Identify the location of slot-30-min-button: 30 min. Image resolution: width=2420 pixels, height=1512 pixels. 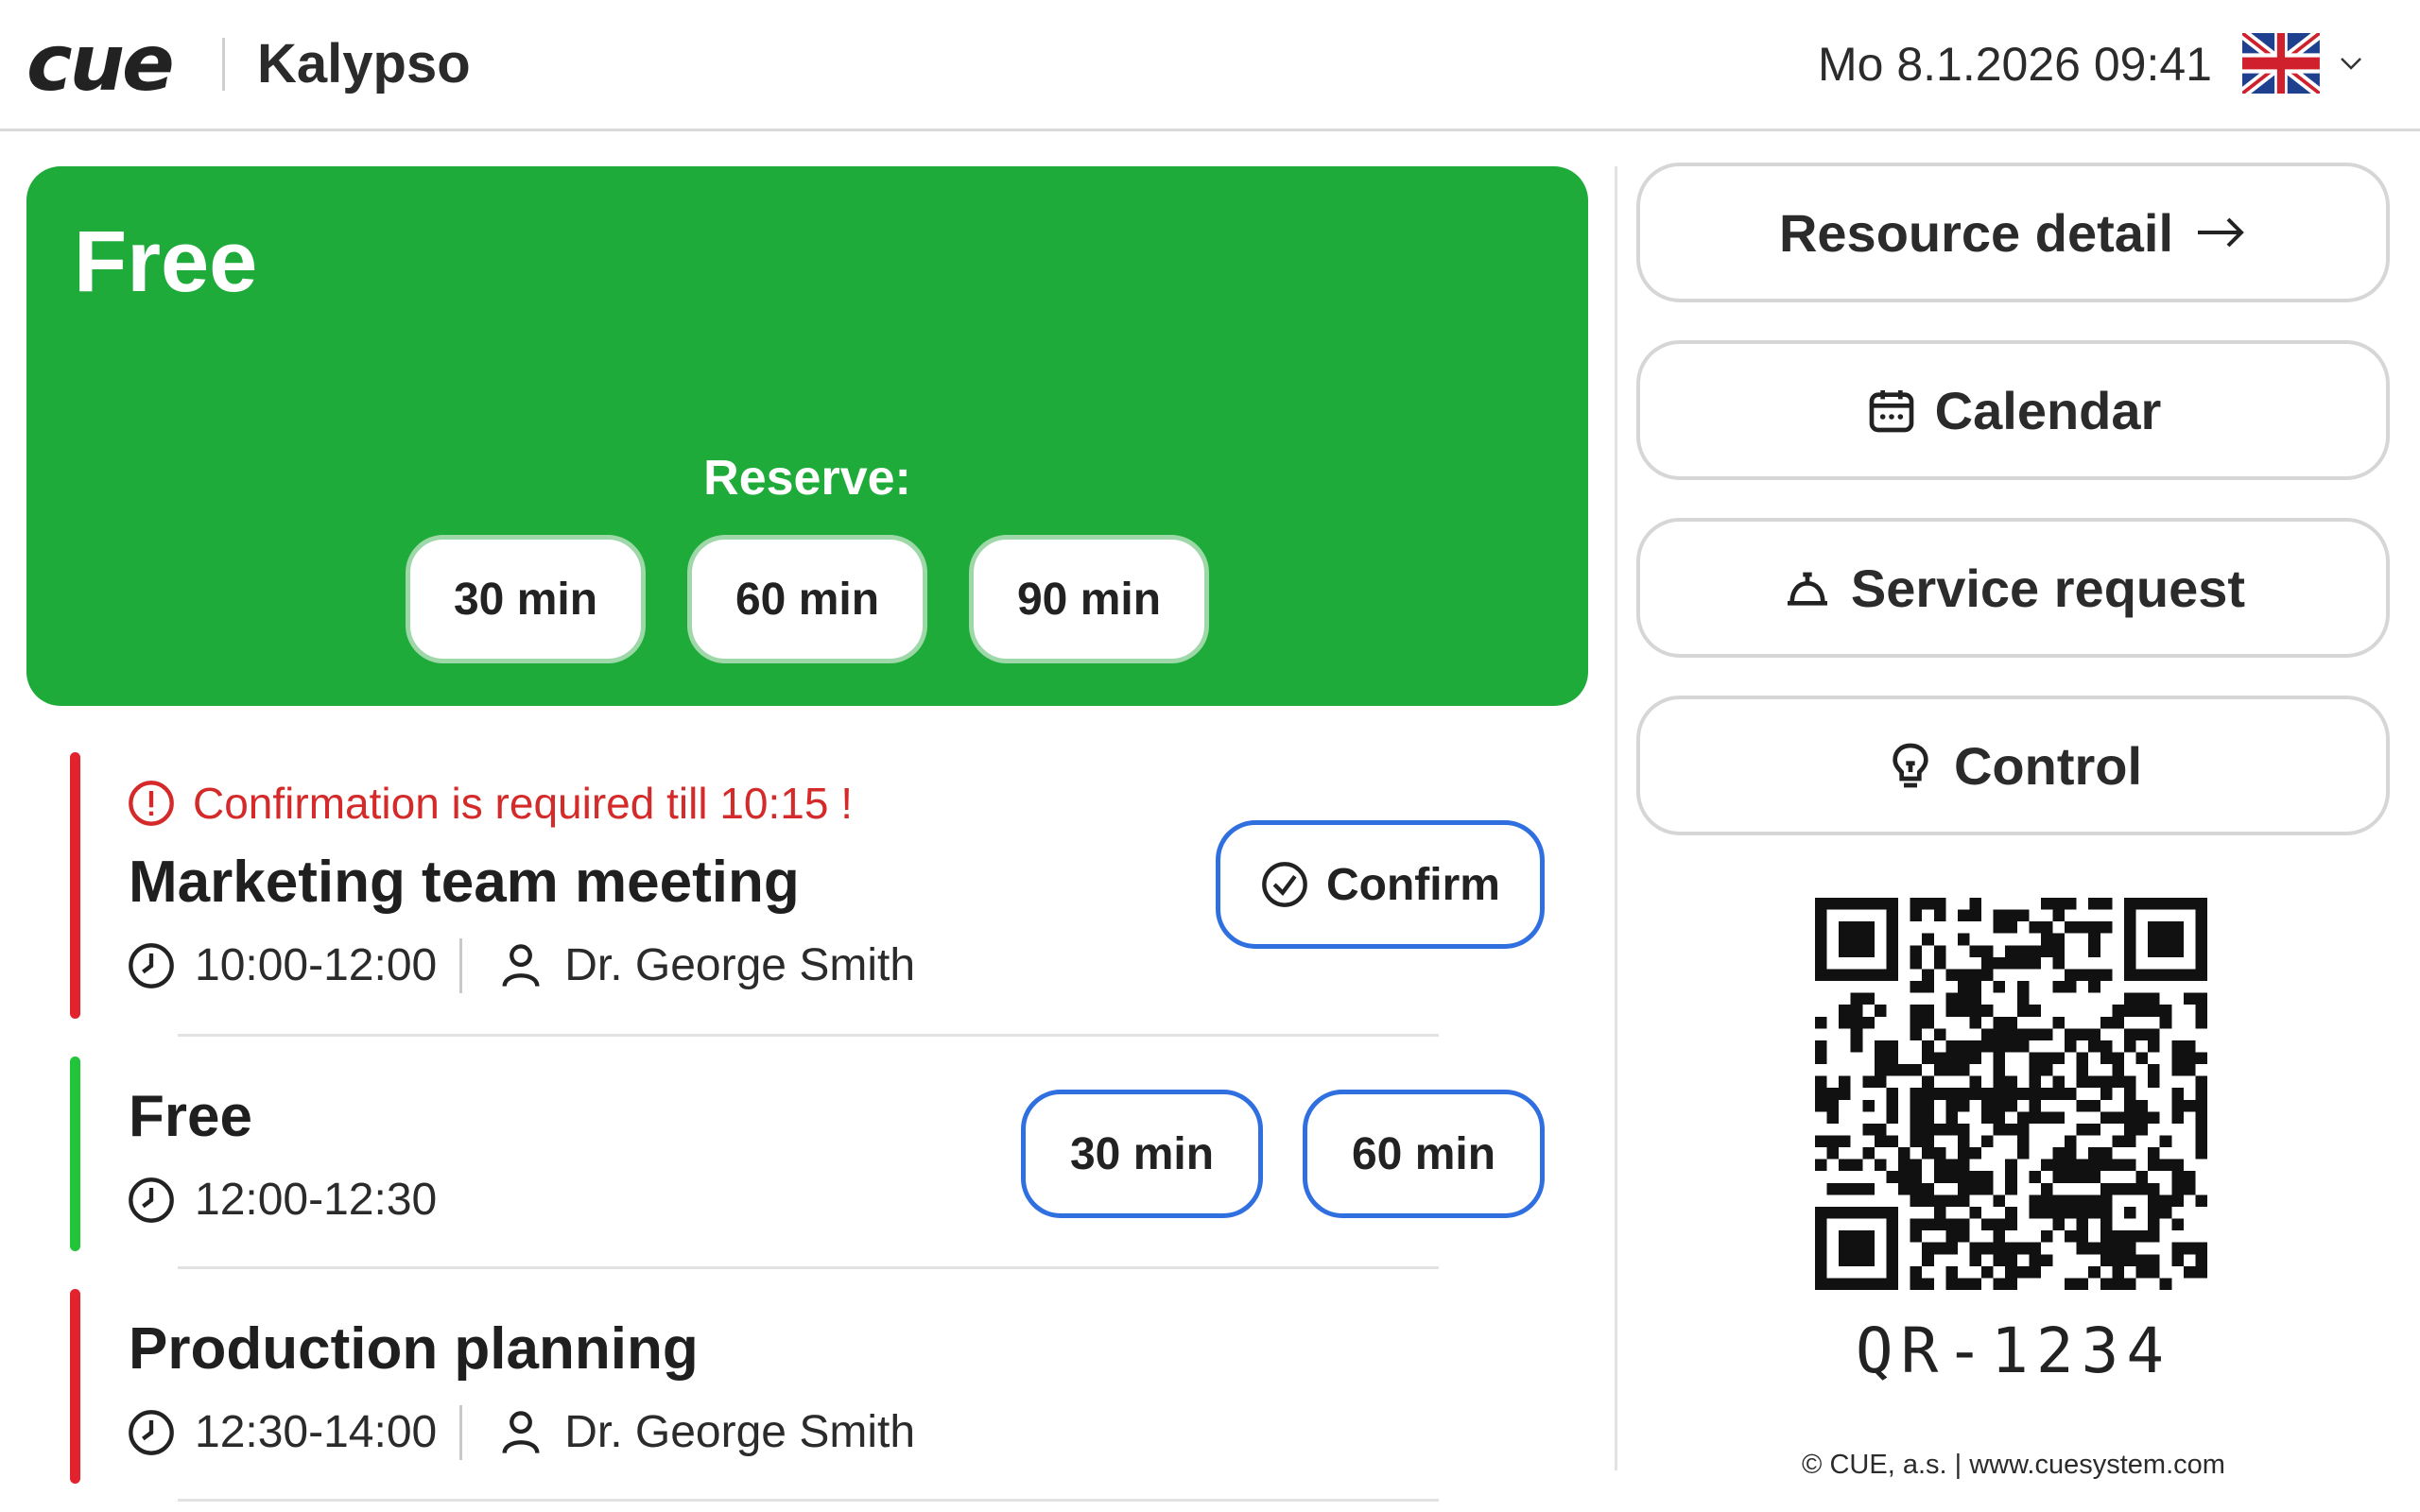
(1142, 1154).